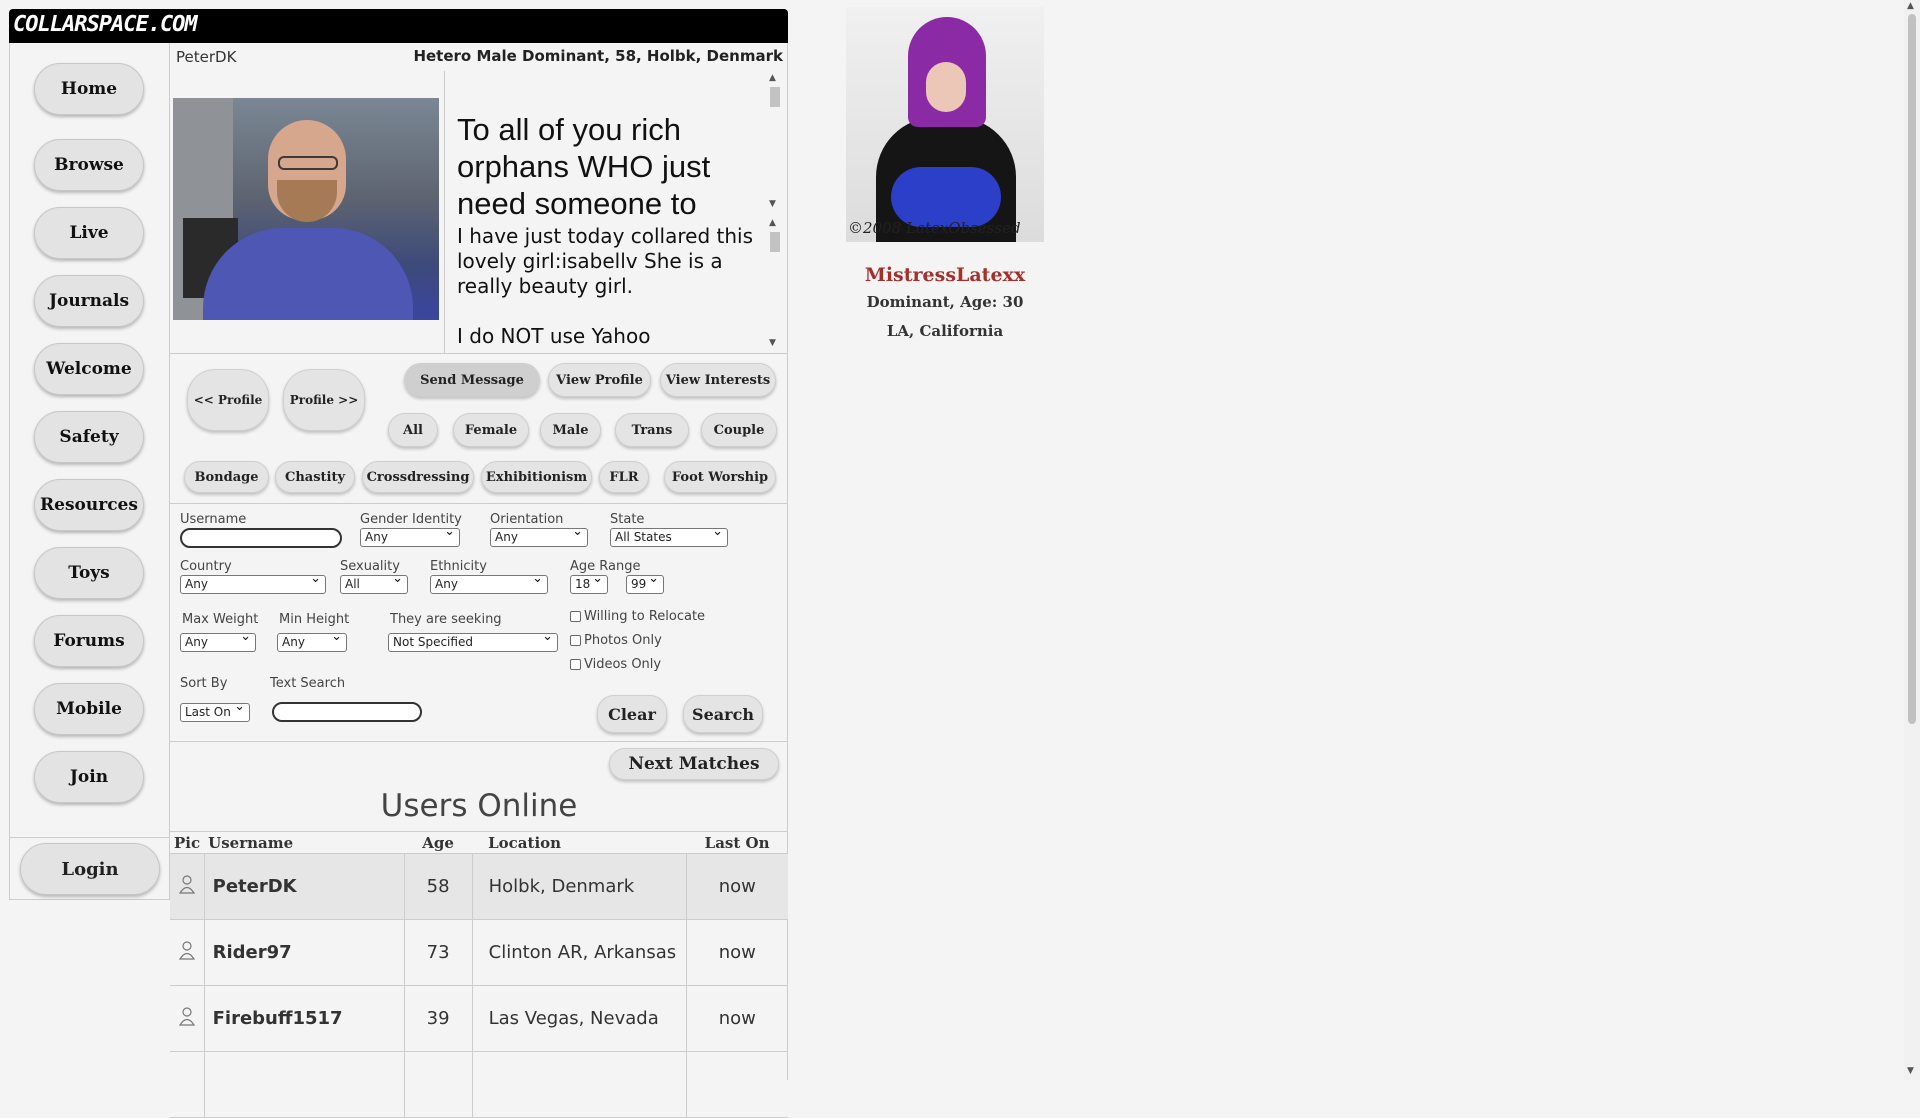  Describe the element at coordinates (598, 56) in the screenshot. I see `profile-description: Hetero Male Dominant, 58, Holbk, Denmark` at that location.